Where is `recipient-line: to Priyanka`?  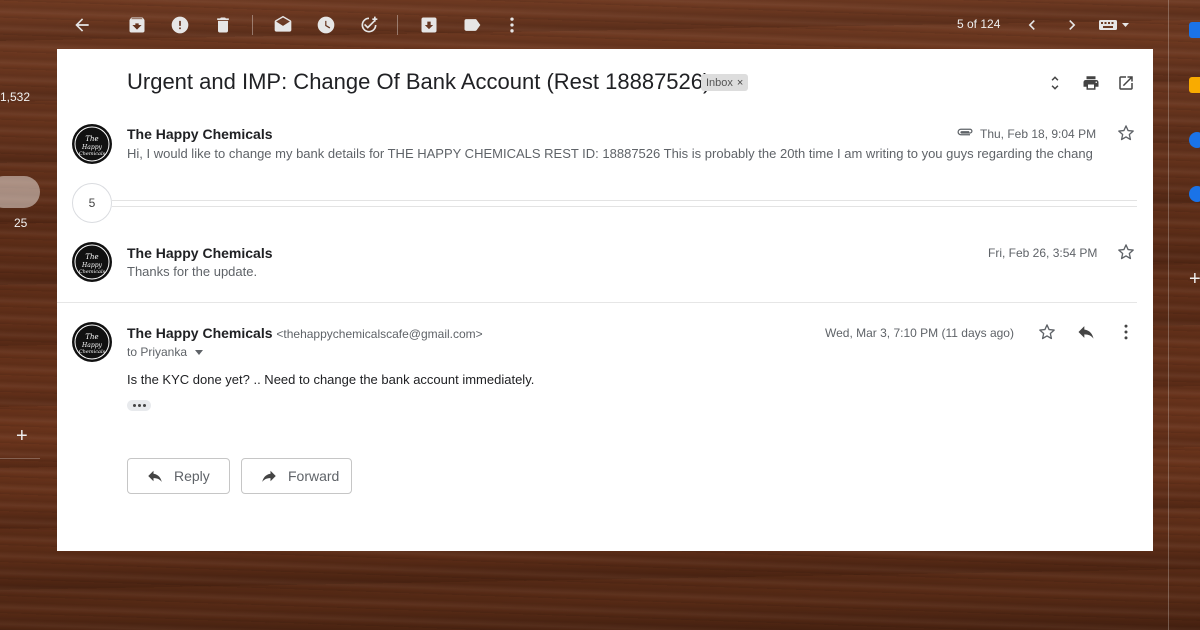
recipient-line: to Priyanka is located at coordinates (165, 352).